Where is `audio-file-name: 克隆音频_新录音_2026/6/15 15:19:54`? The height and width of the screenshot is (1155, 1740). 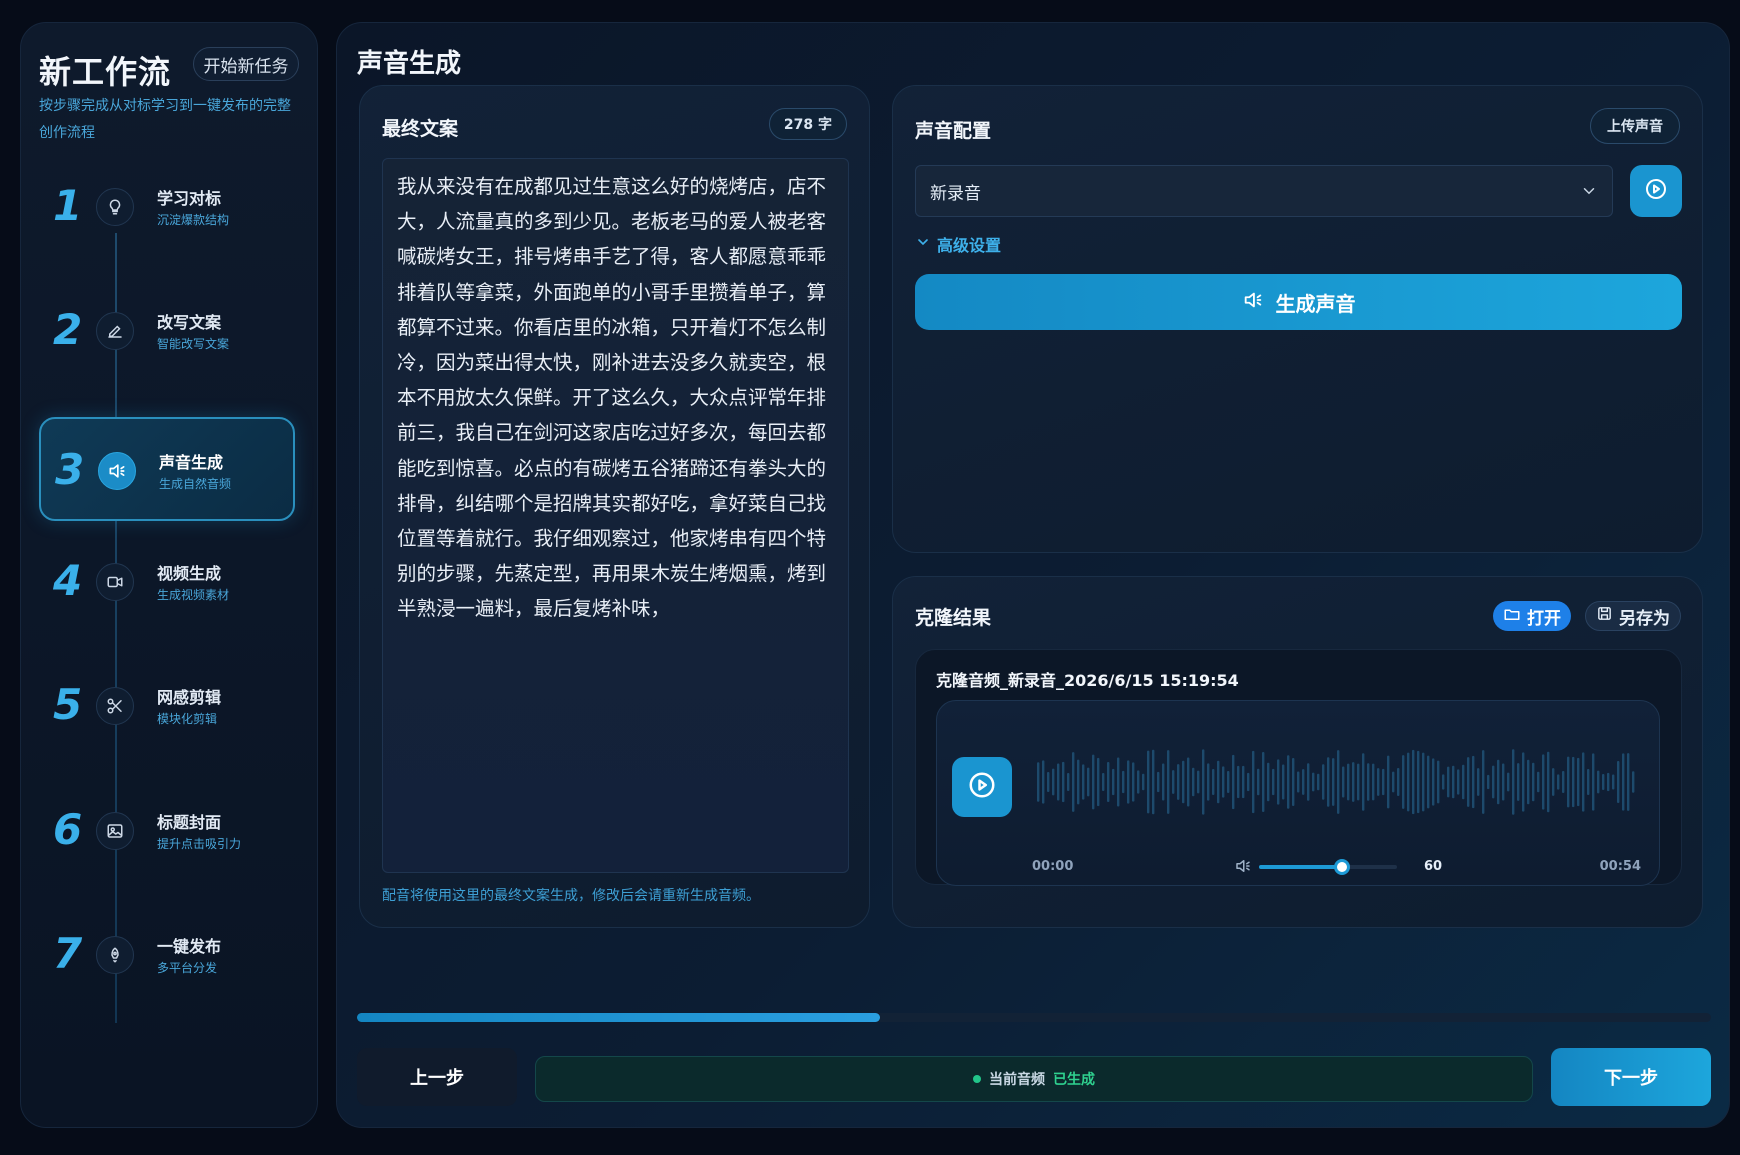
audio-file-name: 克隆音频_新录音_2026/6/15 15:19:54 is located at coordinates (1087, 680).